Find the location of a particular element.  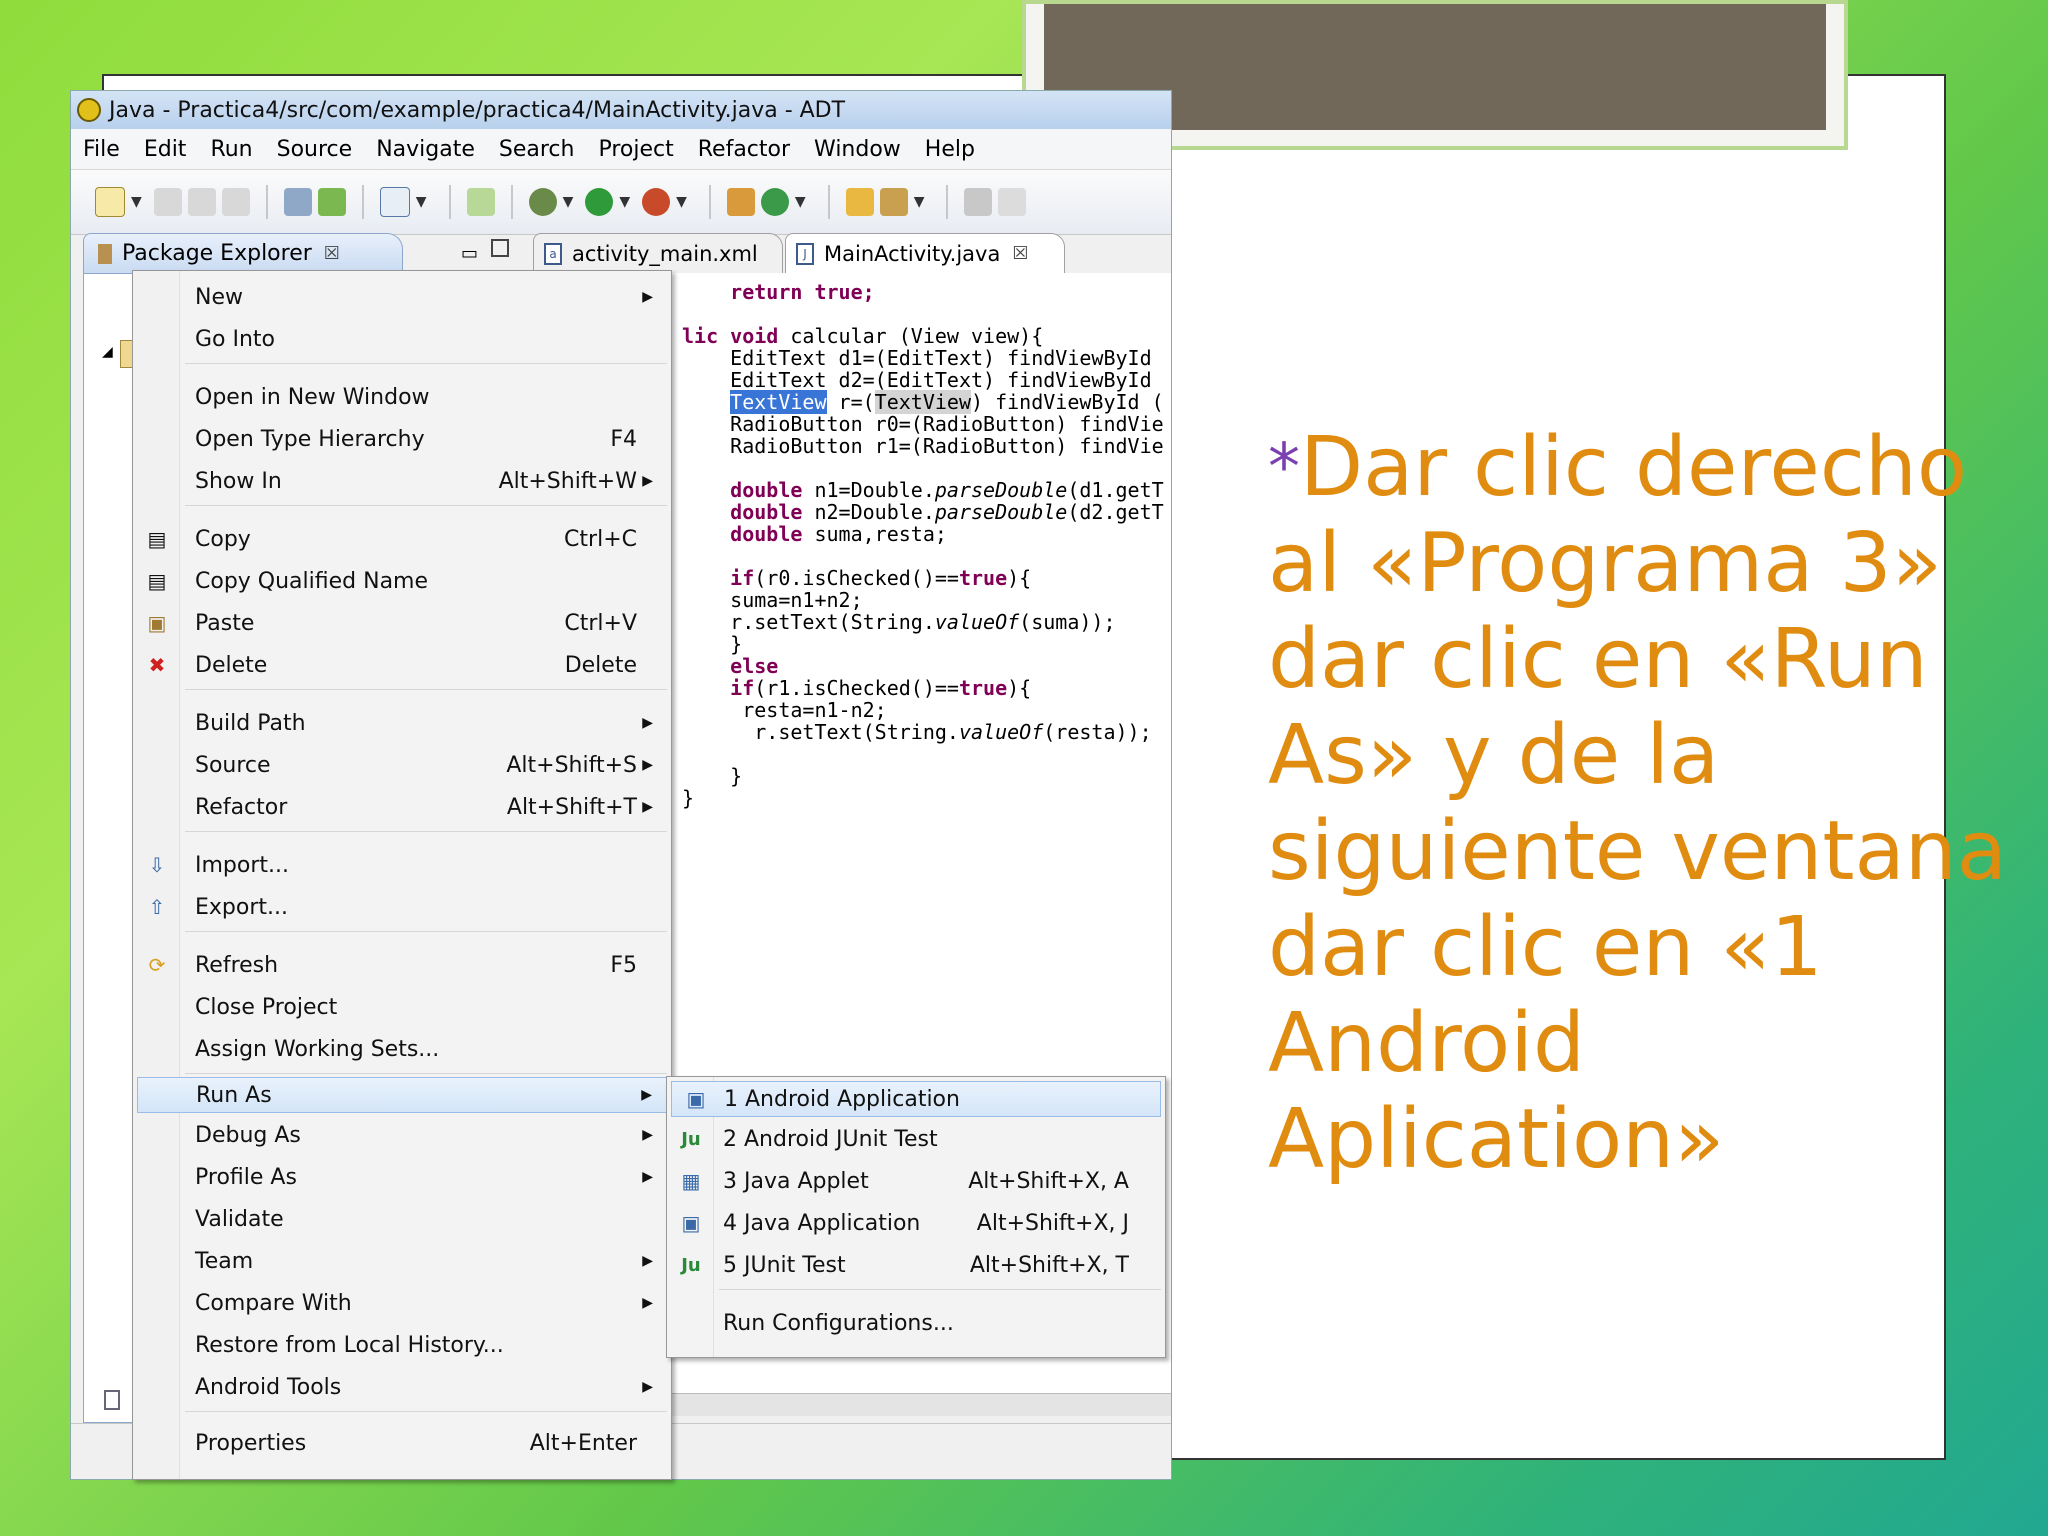

new-java-package-icon is located at coordinates (740, 202).